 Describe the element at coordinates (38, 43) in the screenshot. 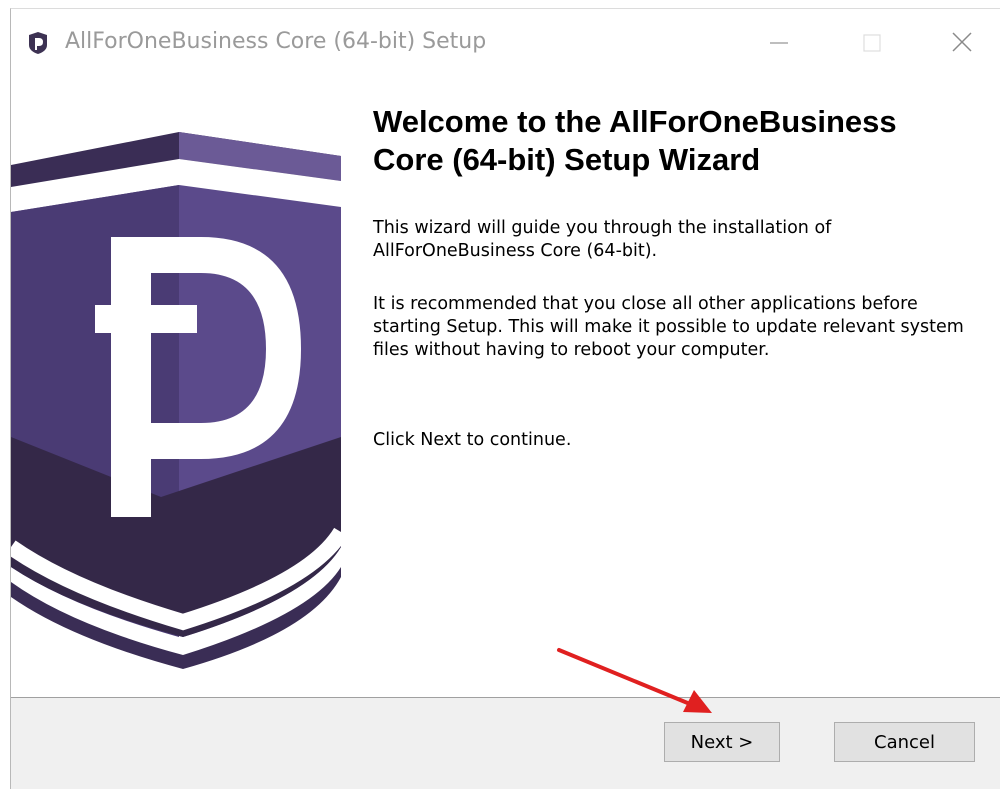

I see `app-shield-icon` at that location.